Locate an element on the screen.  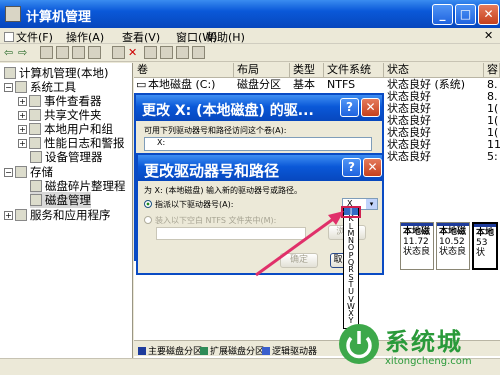
storage-icon is located at coordinates (21, 172).